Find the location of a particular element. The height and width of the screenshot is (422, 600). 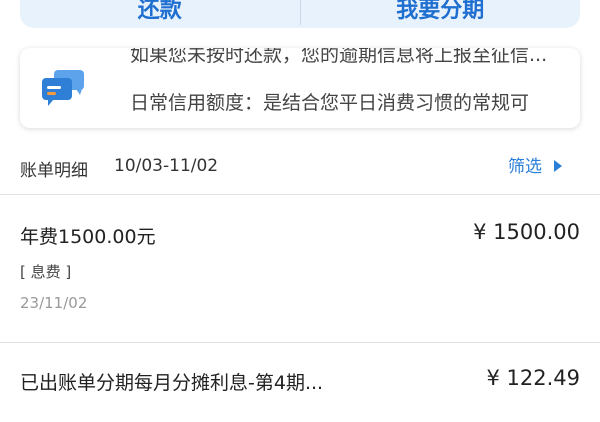

transaction-date: 23/11/02 is located at coordinates (54, 303).